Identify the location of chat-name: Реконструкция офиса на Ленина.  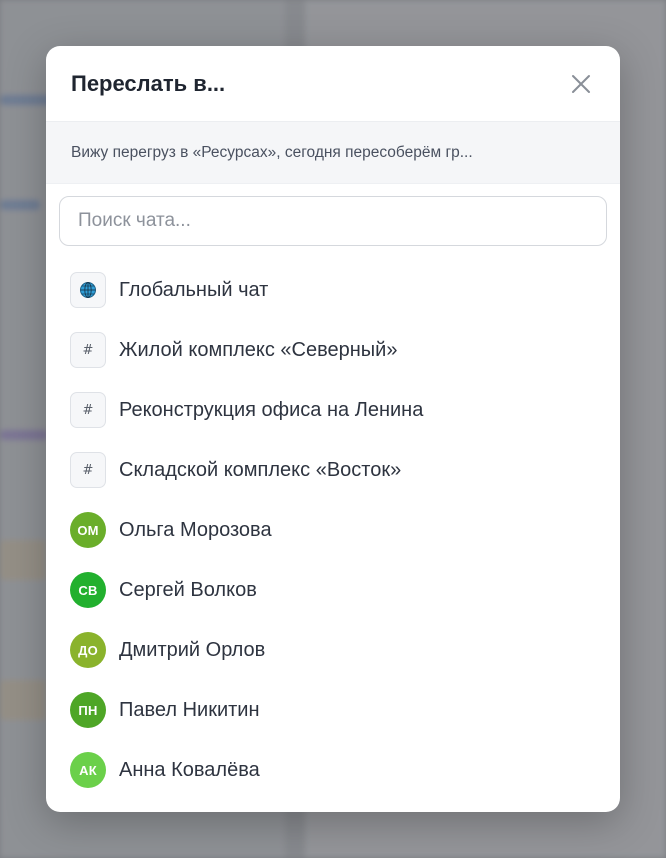
(271, 409).